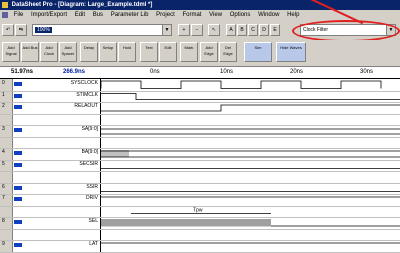 The image size is (400, 253). What do you see at coordinates (3, 106) in the screenshot?
I see `row-number: 2` at bounding box center [3, 106].